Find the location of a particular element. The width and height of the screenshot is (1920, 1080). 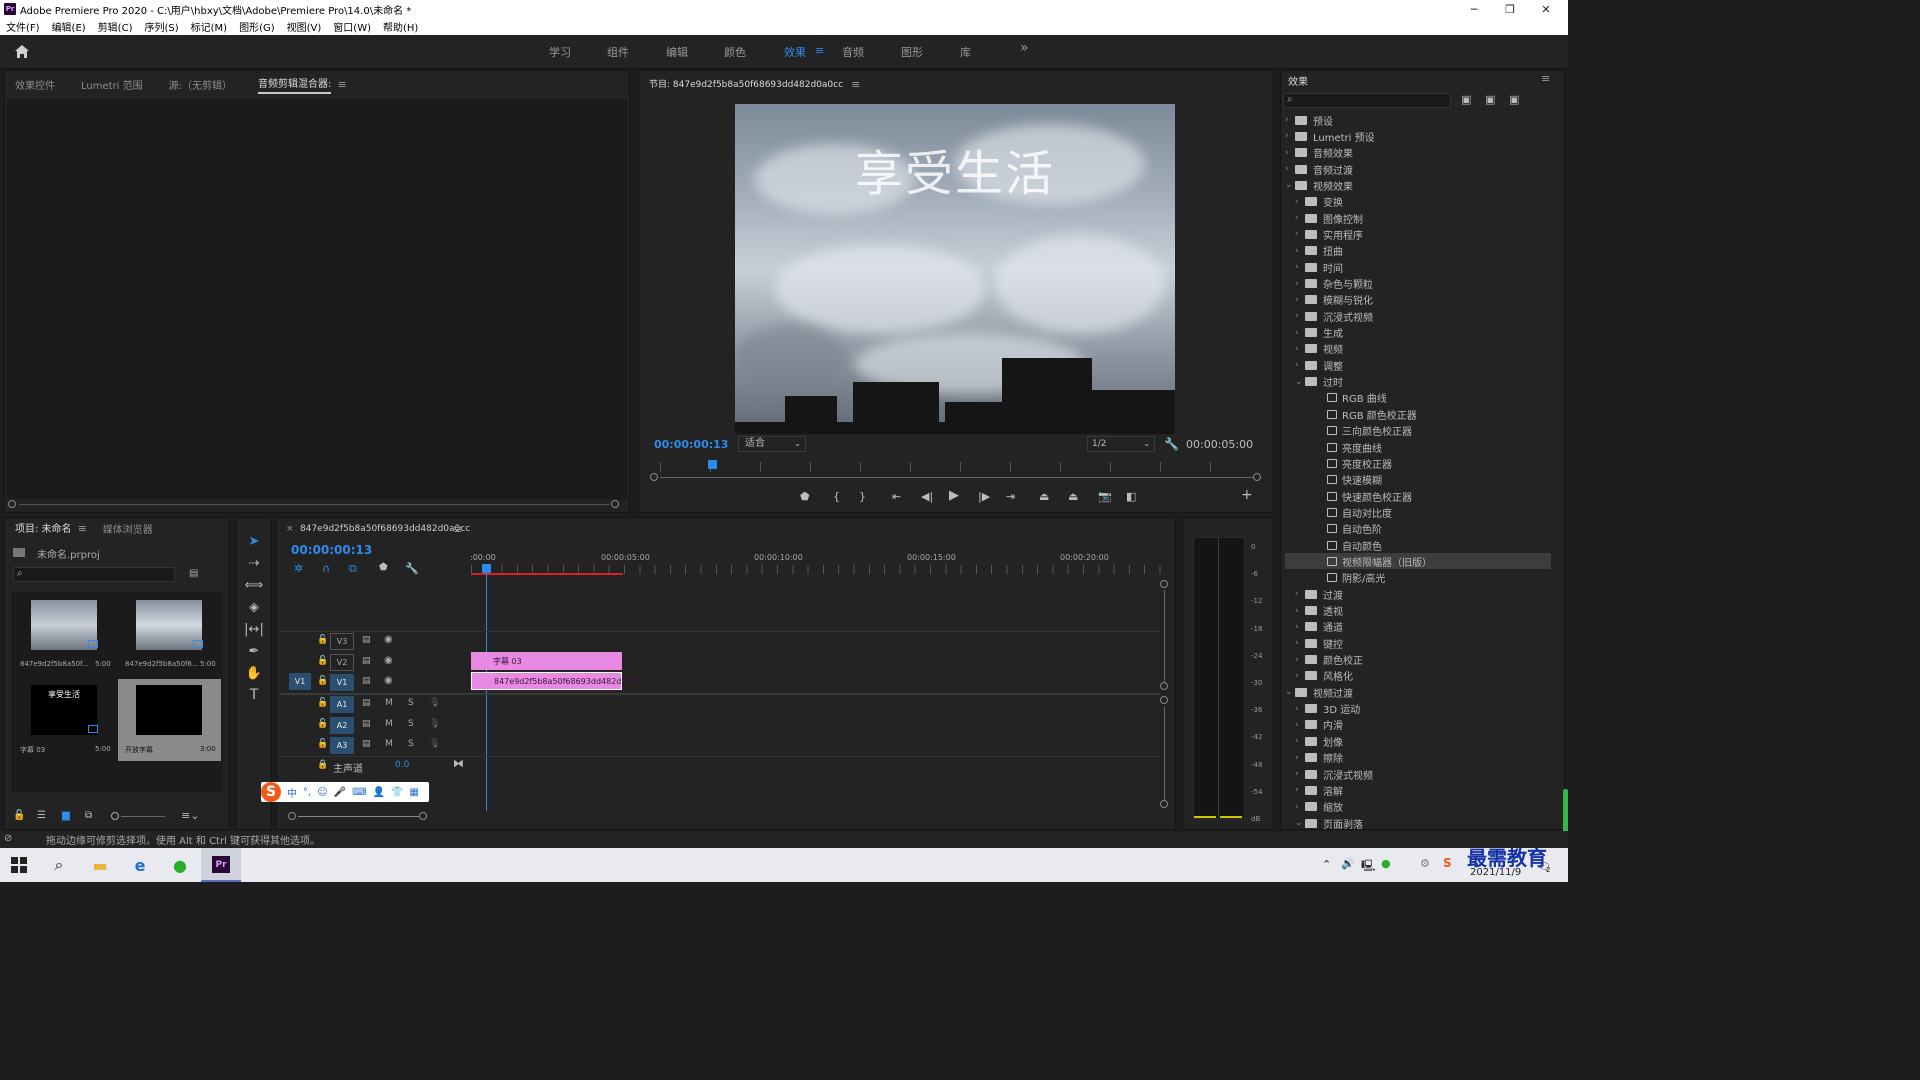

volume-icon: 🔊 is located at coordinates (1348, 863).